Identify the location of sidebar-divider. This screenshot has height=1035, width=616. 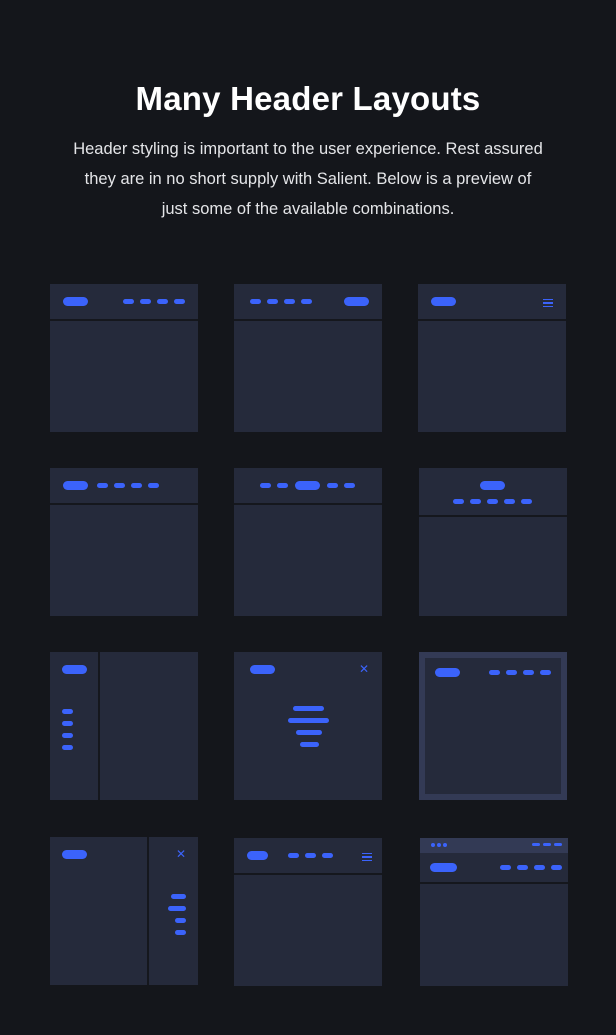
(99, 726).